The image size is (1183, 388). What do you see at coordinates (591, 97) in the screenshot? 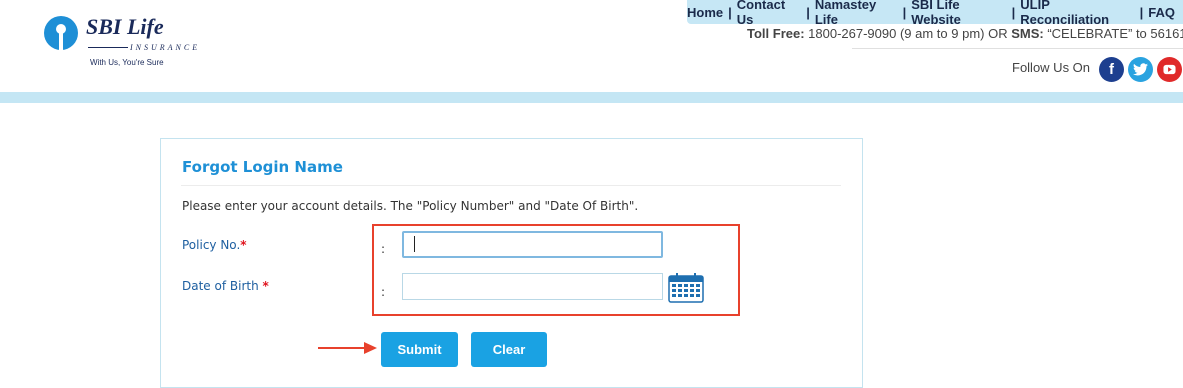
I see `header-band` at bounding box center [591, 97].